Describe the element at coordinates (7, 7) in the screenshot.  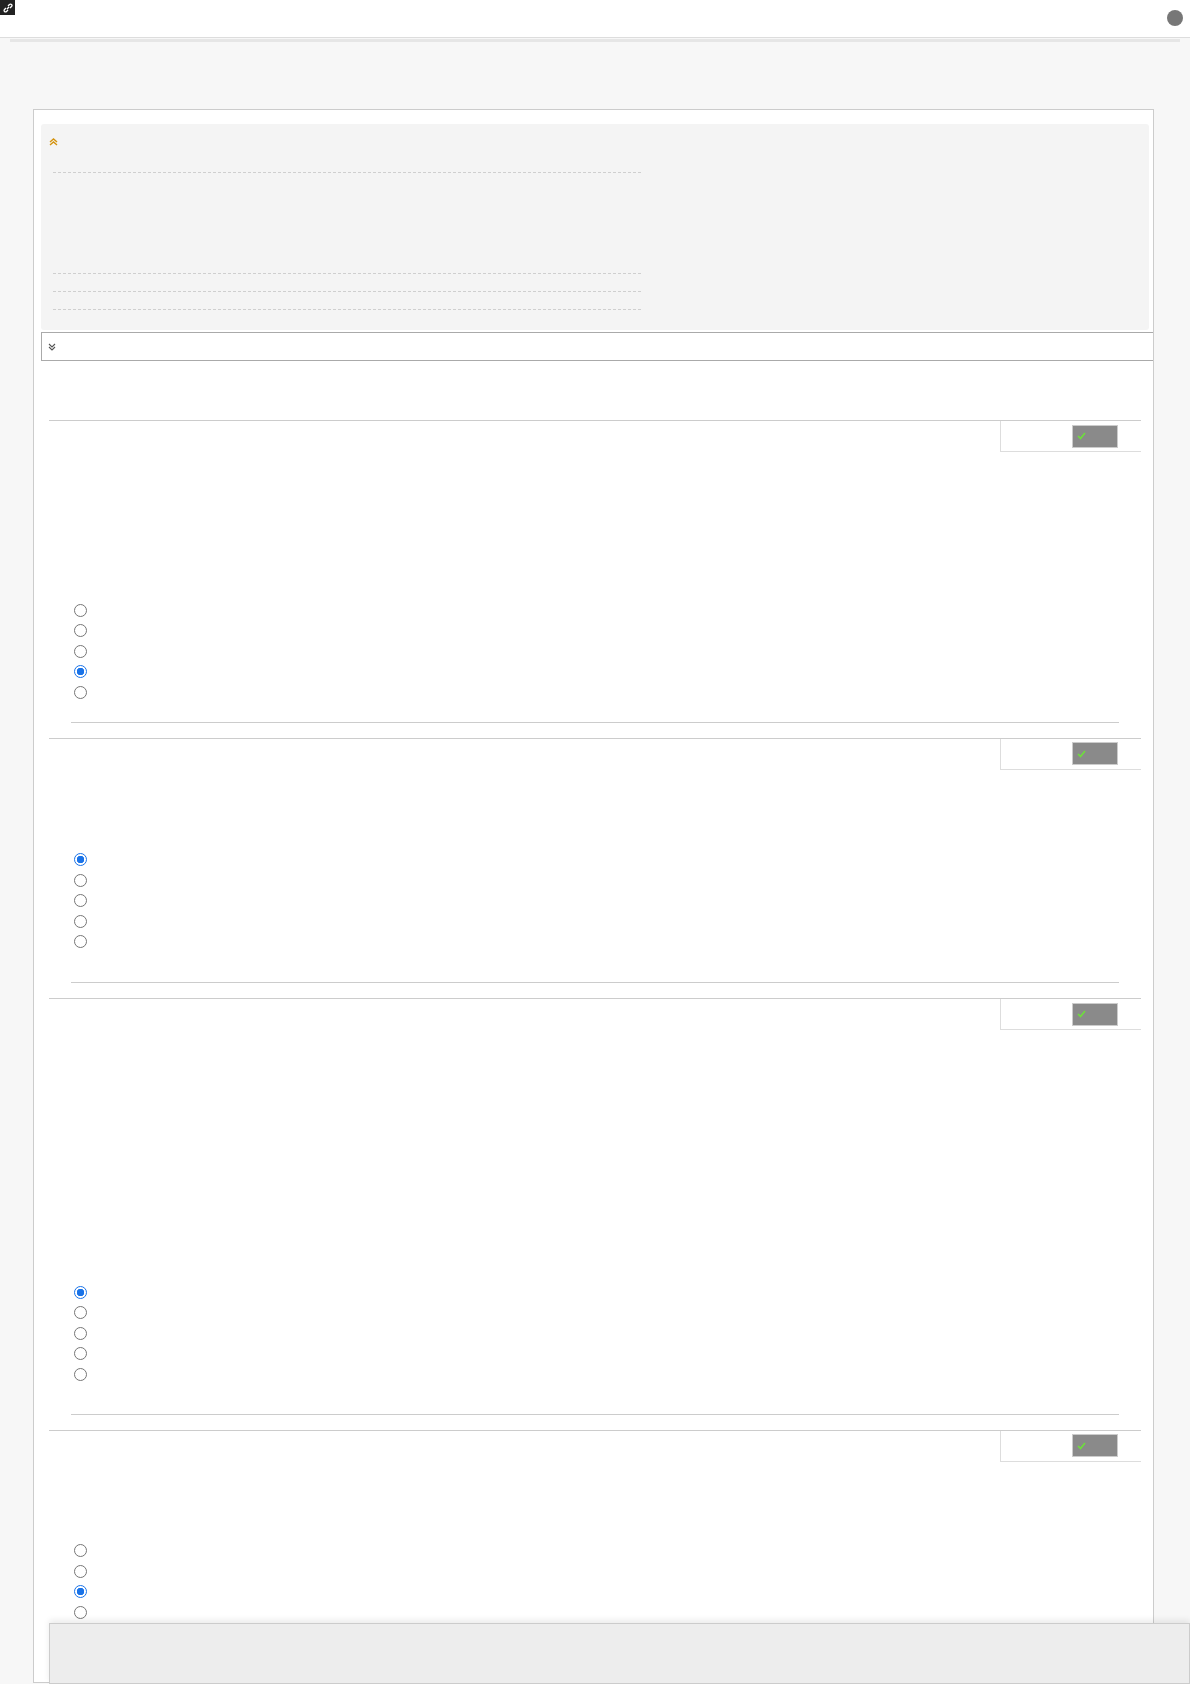
I see `link-icon` at that location.